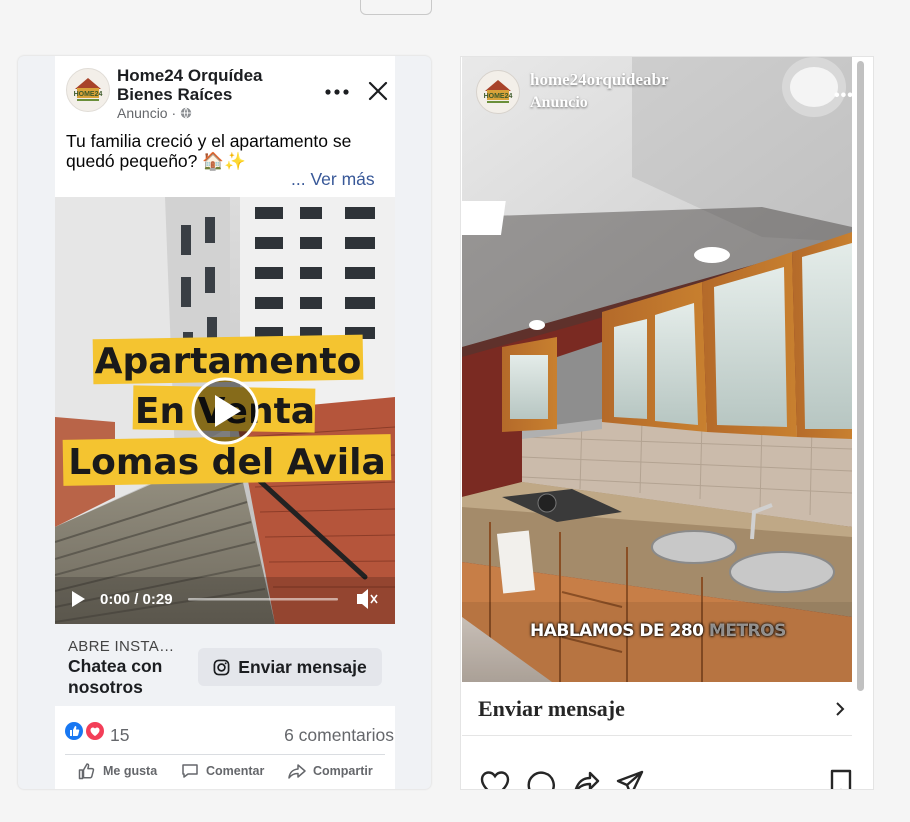 This screenshot has height=822, width=910. I want to click on divider, so click(225, 754).